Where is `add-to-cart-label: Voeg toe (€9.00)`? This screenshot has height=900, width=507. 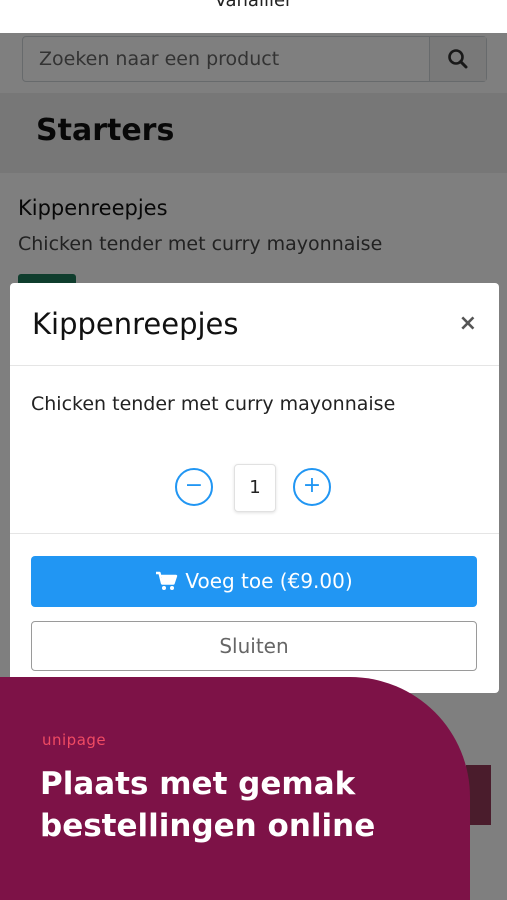
add-to-cart-label: Voeg toe (€9.00) is located at coordinates (269, 581).